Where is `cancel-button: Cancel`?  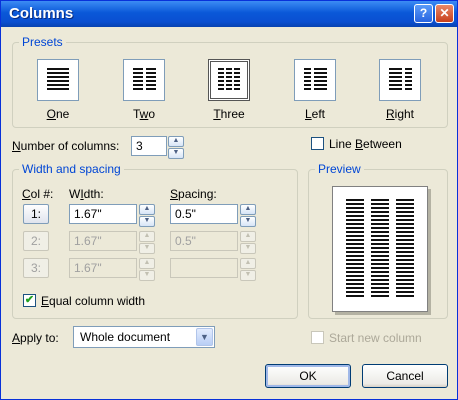 cancel-button: Cancel is located at coordinates (405, 376).